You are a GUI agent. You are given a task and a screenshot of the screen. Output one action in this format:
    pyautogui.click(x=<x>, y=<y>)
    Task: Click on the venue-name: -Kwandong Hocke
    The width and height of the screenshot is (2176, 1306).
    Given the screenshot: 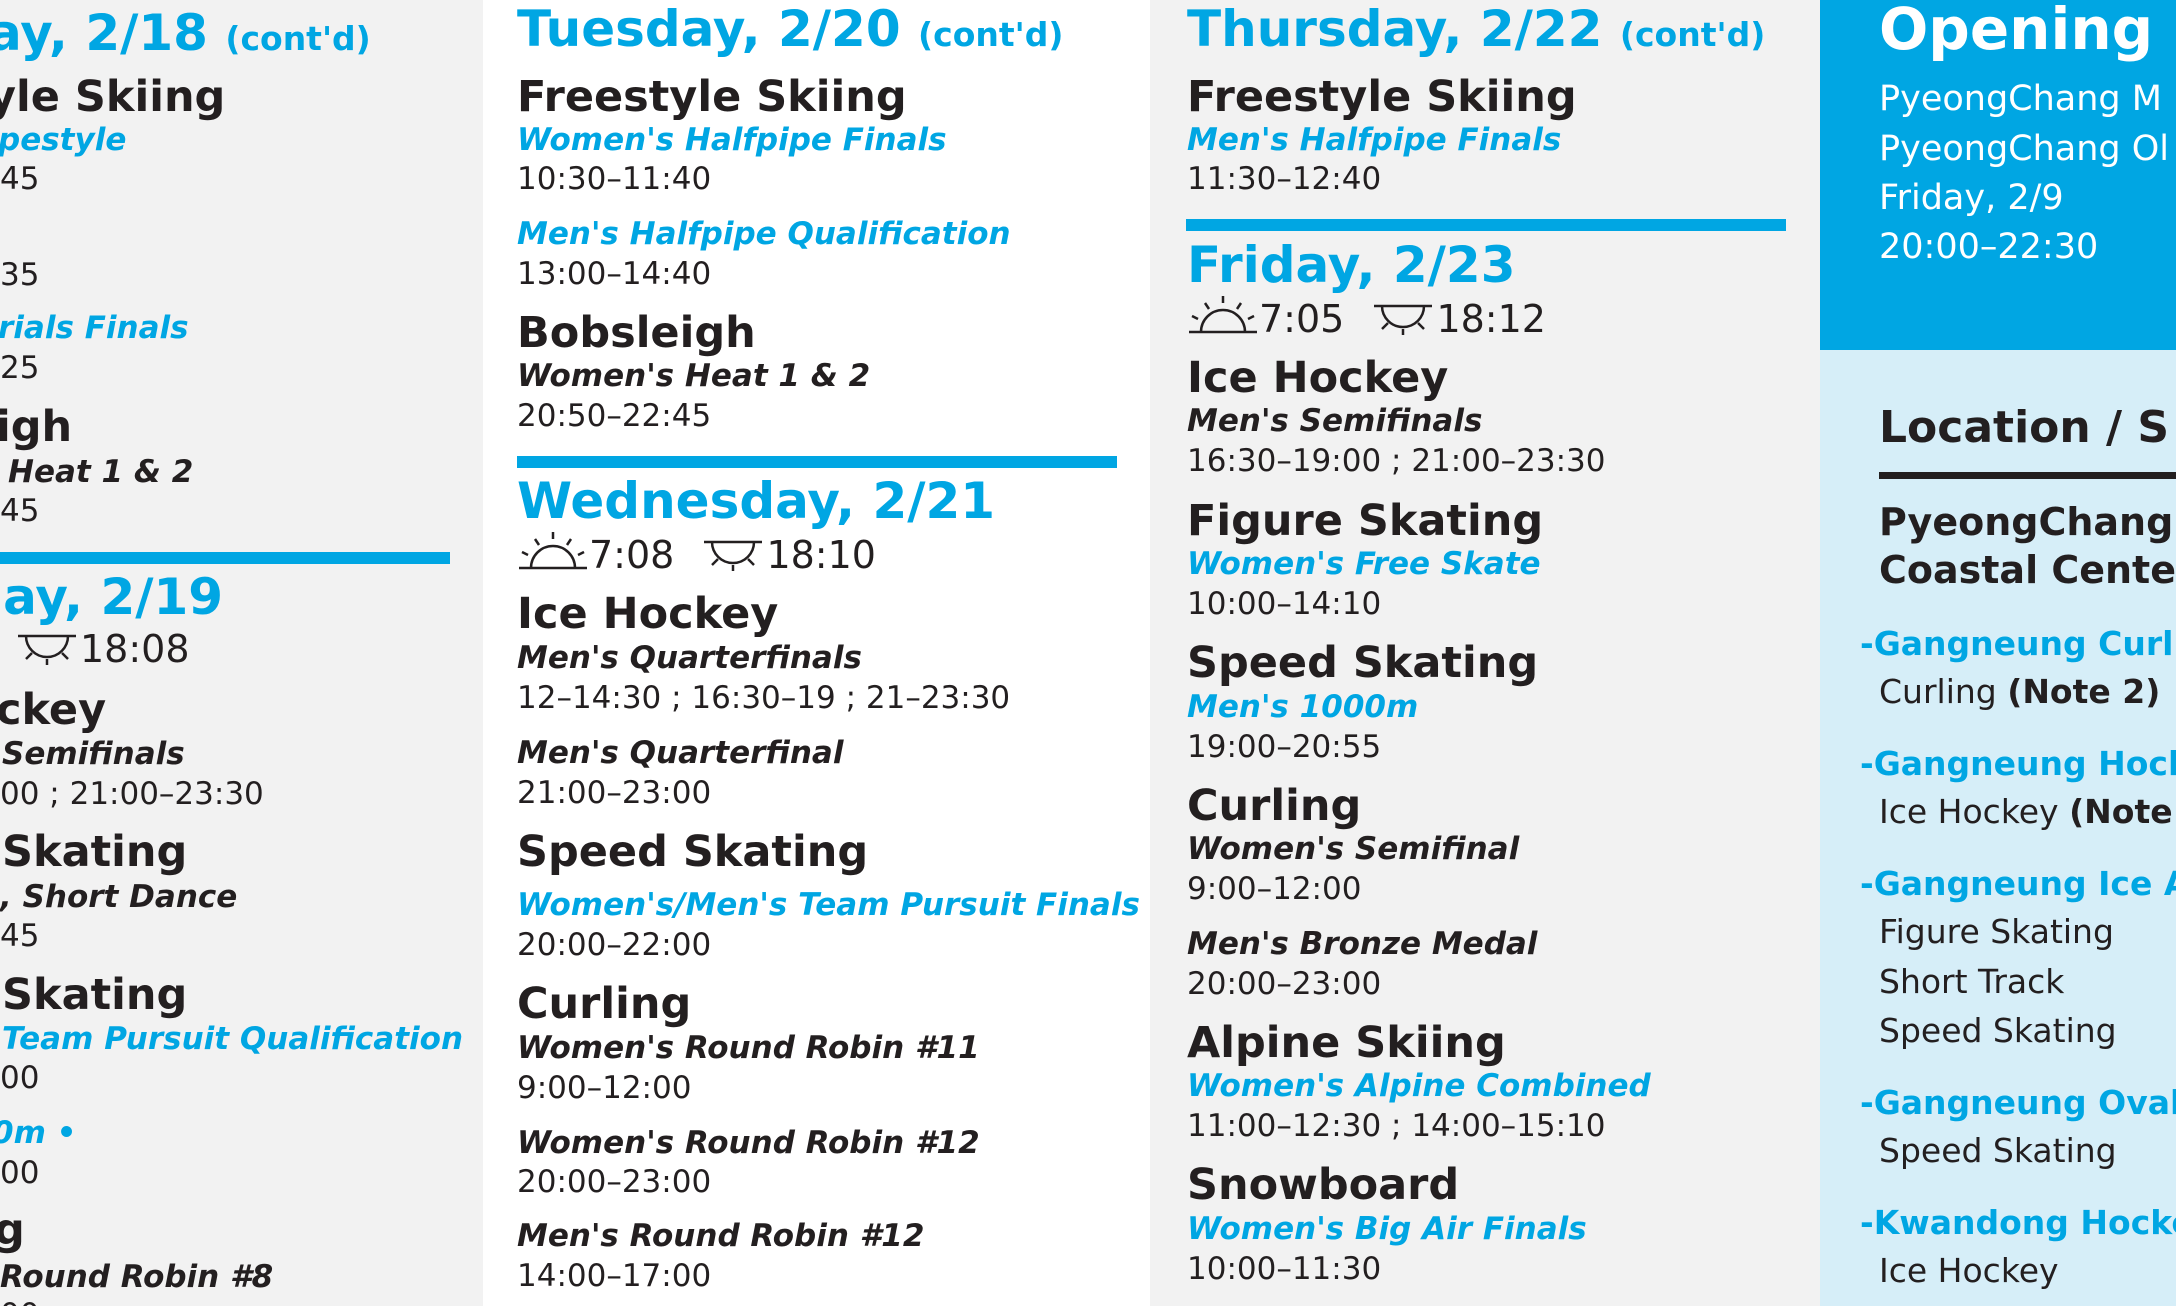 What is the action you would take?
    pyautogui.click(x=2018, y=1222)
    